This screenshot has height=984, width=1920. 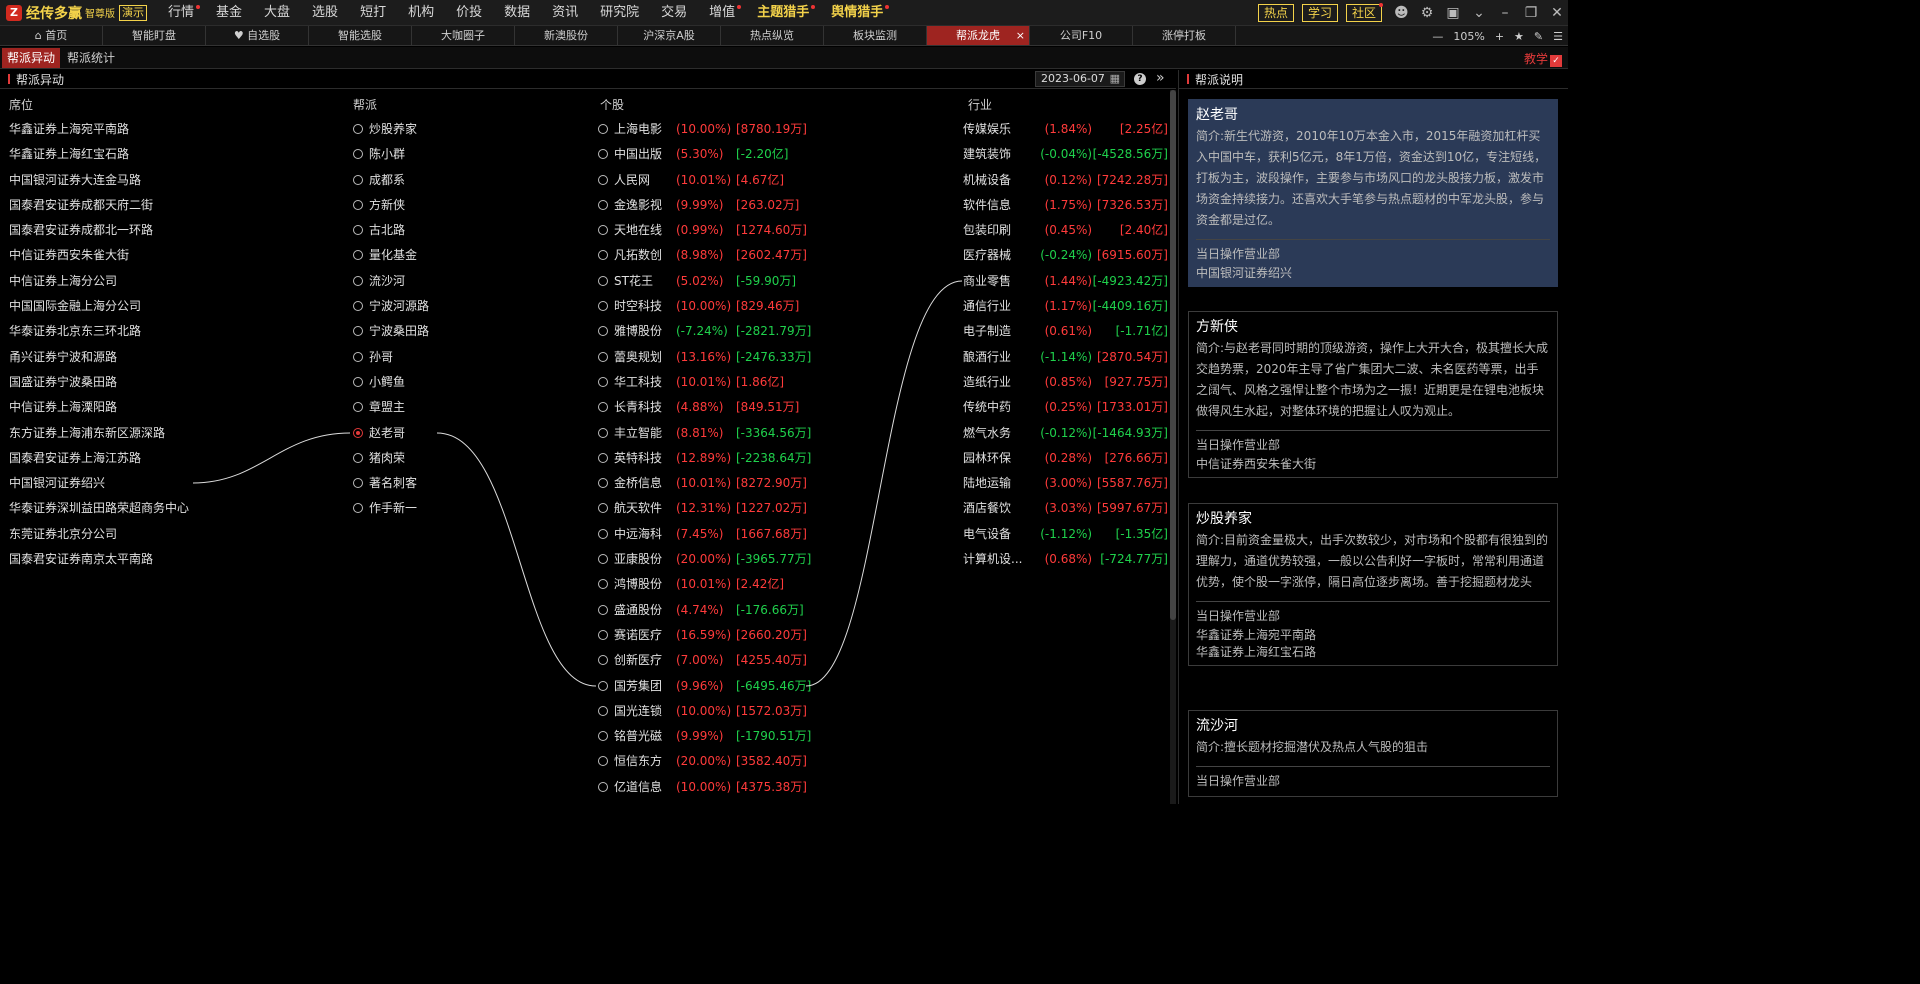 I want to click on dept-seat: 中国银河证券绍兴, so click(x=1373, y=273).